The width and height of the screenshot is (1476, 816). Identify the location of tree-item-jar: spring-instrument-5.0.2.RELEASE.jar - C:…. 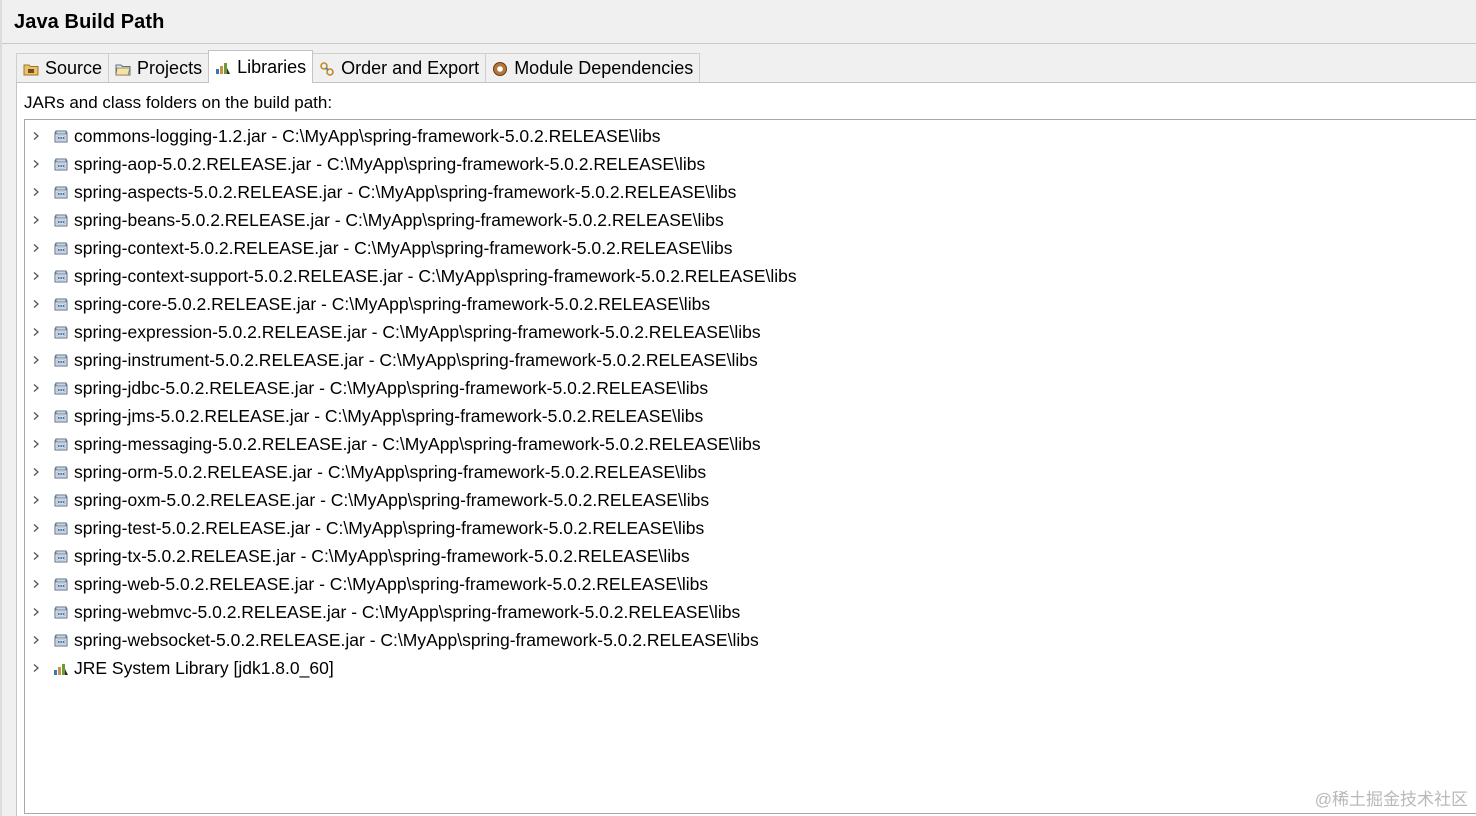
(750, 360).